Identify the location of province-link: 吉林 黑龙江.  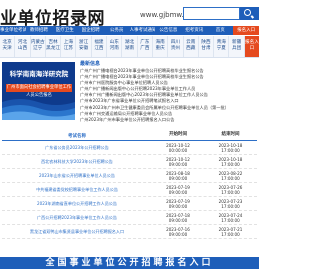
(54, 46).